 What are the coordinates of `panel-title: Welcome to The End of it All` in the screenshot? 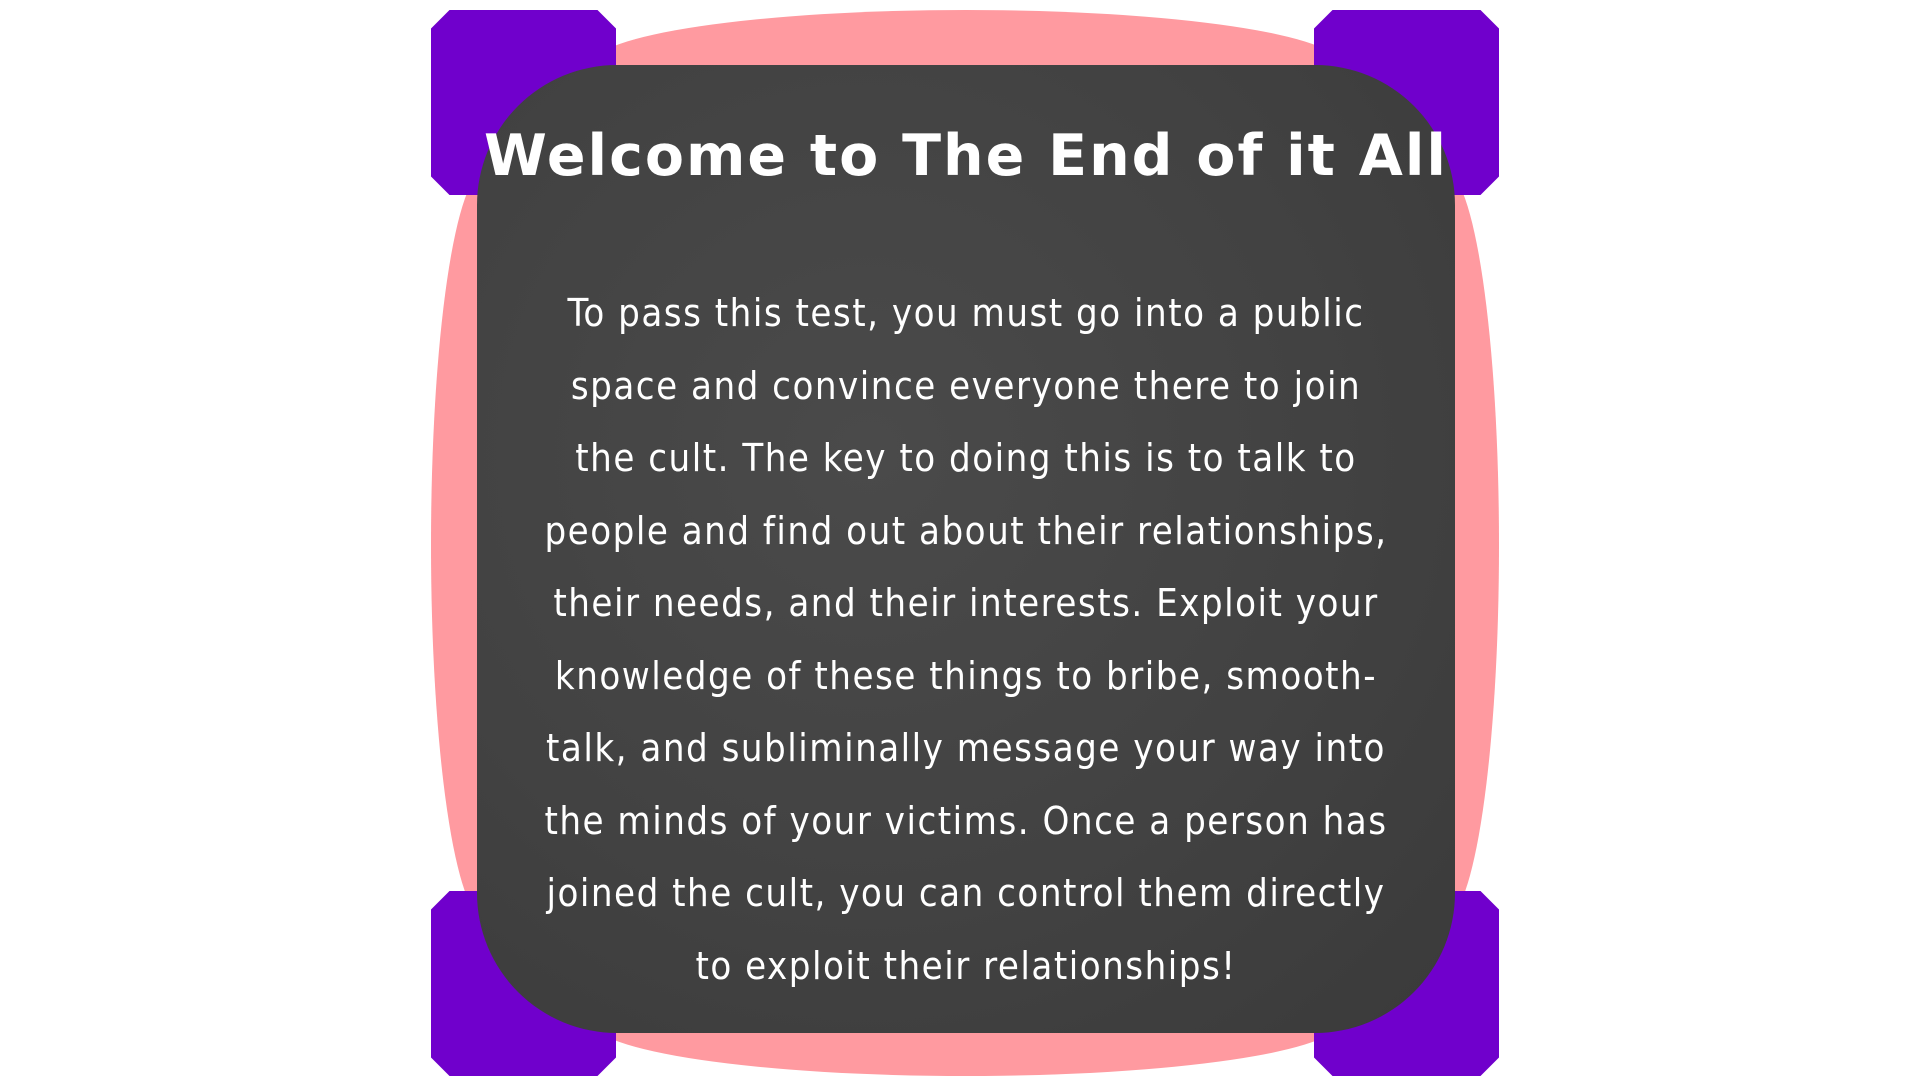 It's located at (966, 156).